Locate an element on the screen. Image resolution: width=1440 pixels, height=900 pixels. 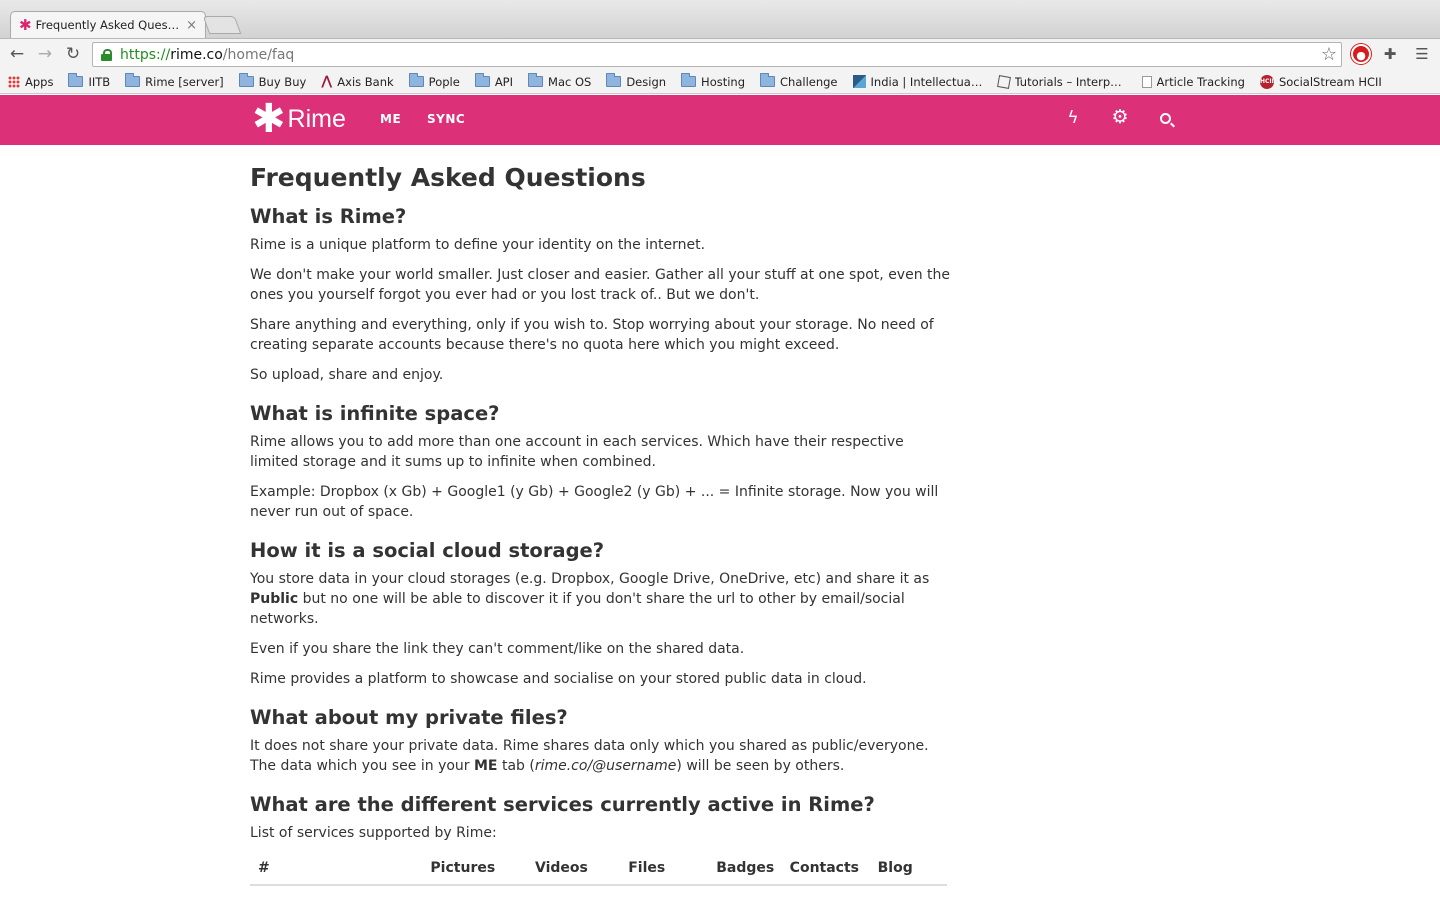
back-arrow-icon: ← is located at coordinates (17, 54).